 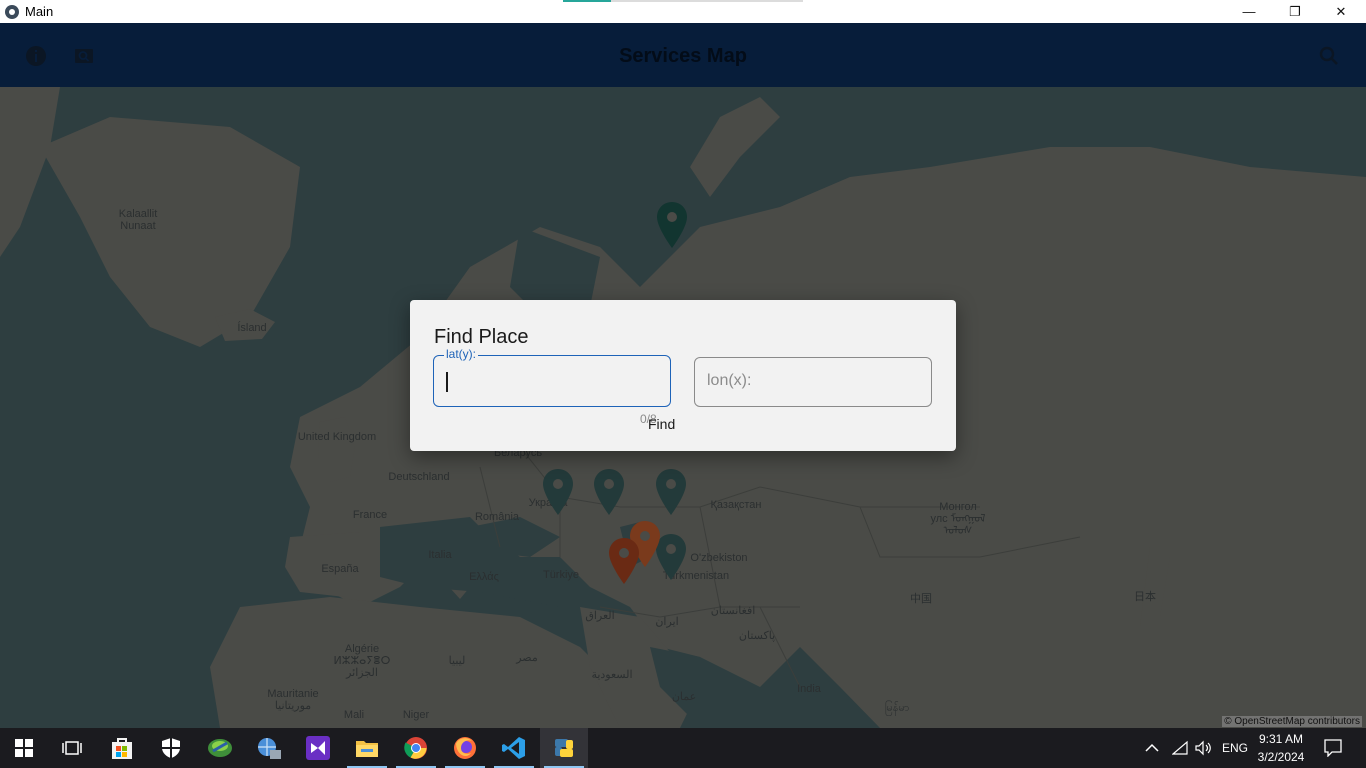 What do you see at coordinates (667, 622) in the screenshot?
I see `map-place-label: ایران` at bounding box center [667, 622].